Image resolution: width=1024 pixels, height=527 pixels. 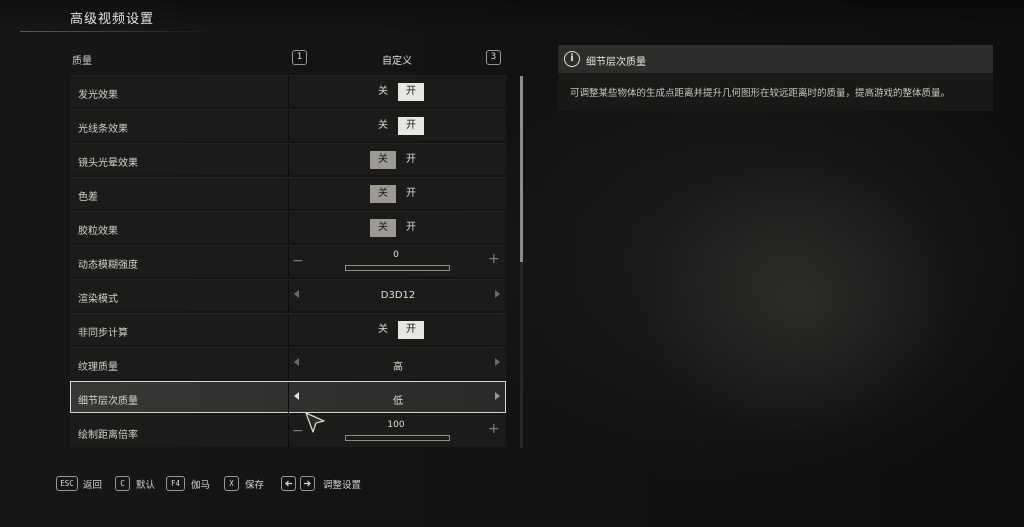 What do you see at coordinates (98, 367) in the screenshot?
I see `setting-label: 纹理质量` at bounding box center [98, 367].